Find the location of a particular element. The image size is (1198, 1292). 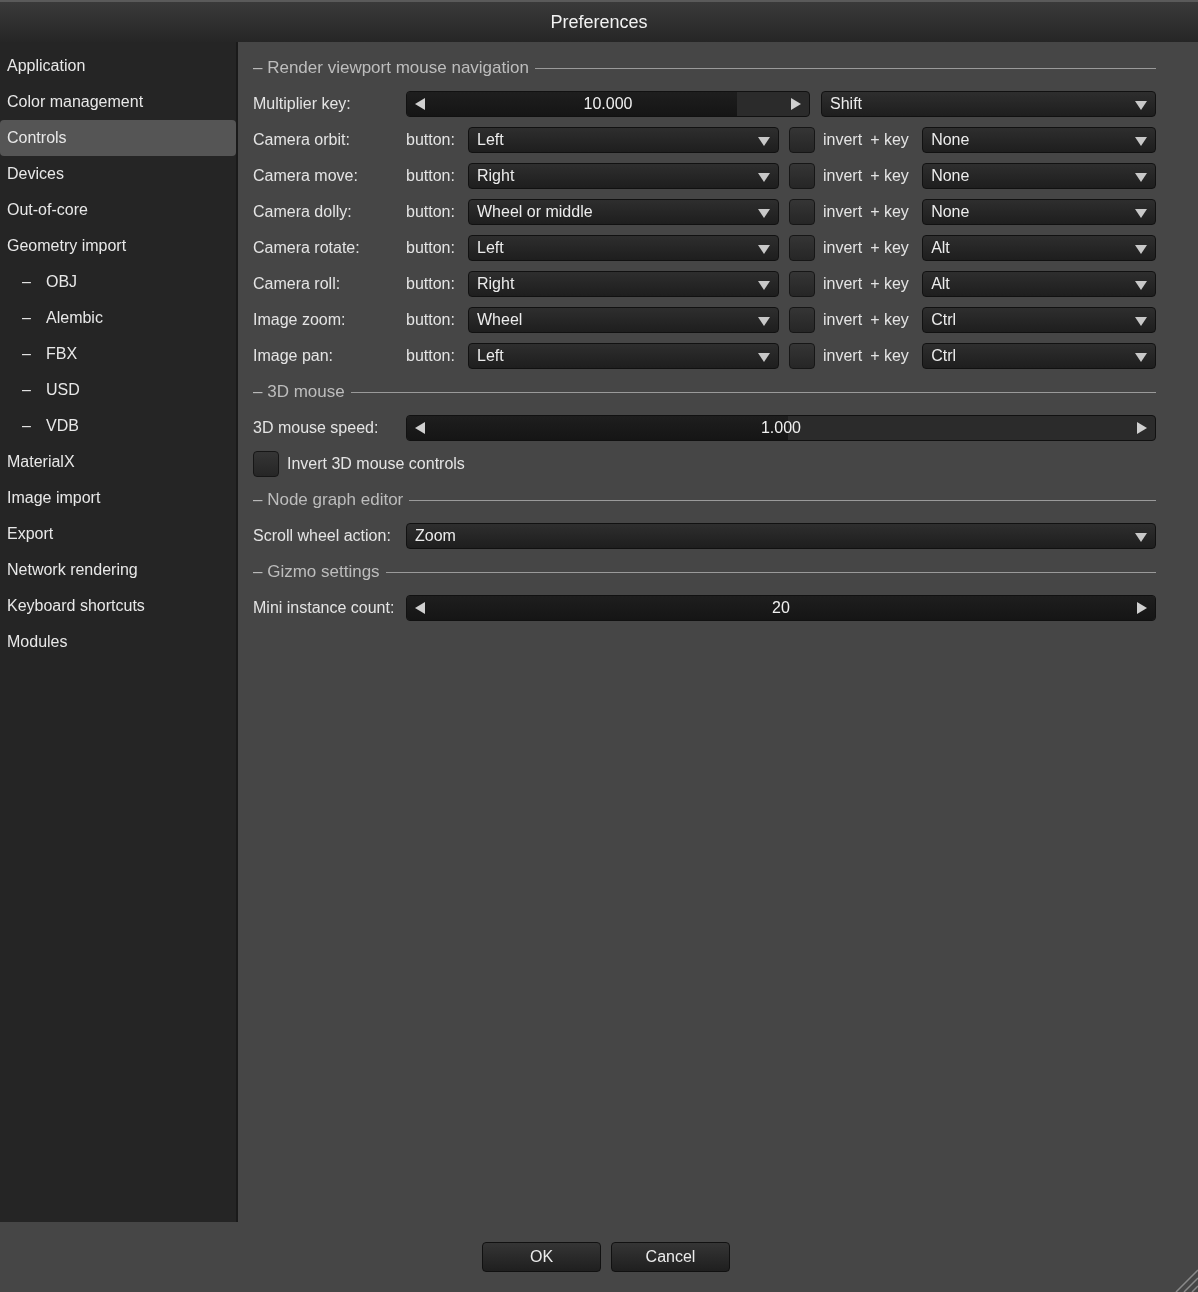

sidebar-item: – OBJ is located at coordinates (118, 282).